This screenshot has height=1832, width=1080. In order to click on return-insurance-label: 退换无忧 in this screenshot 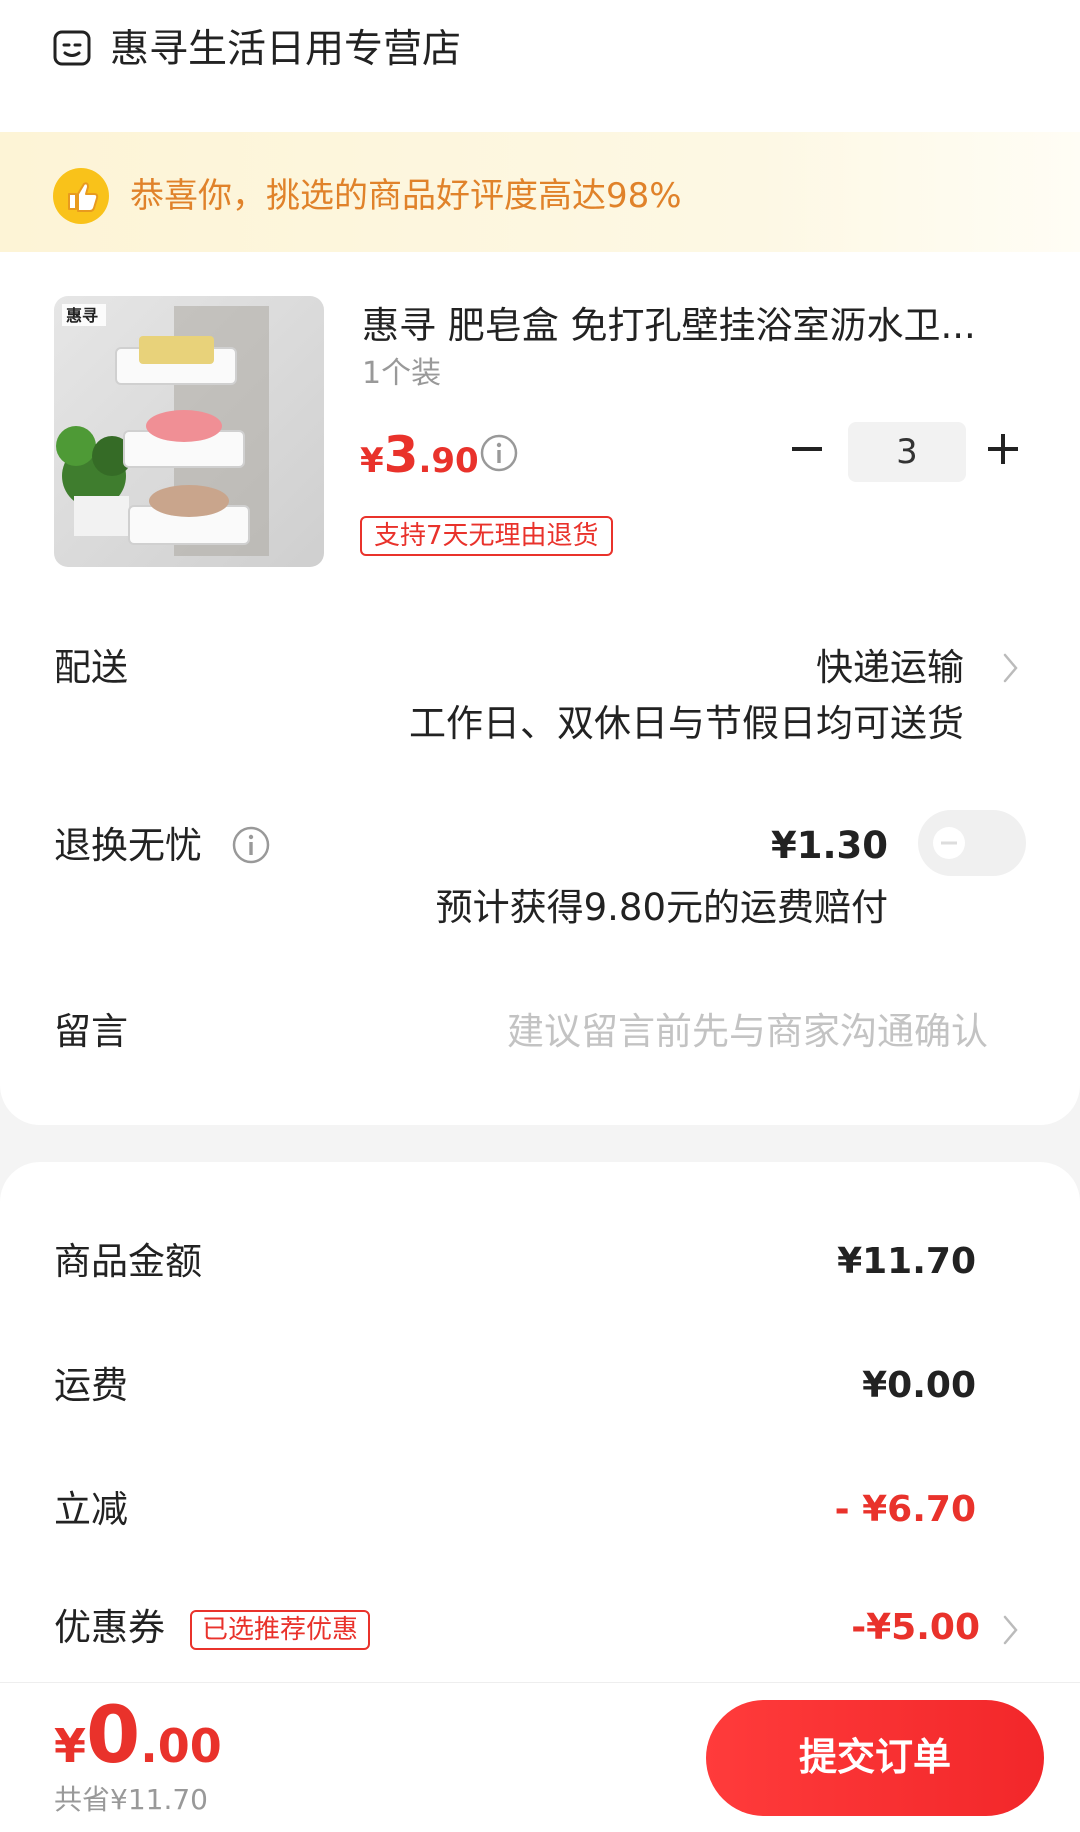, I will do `click(128, 845)`.